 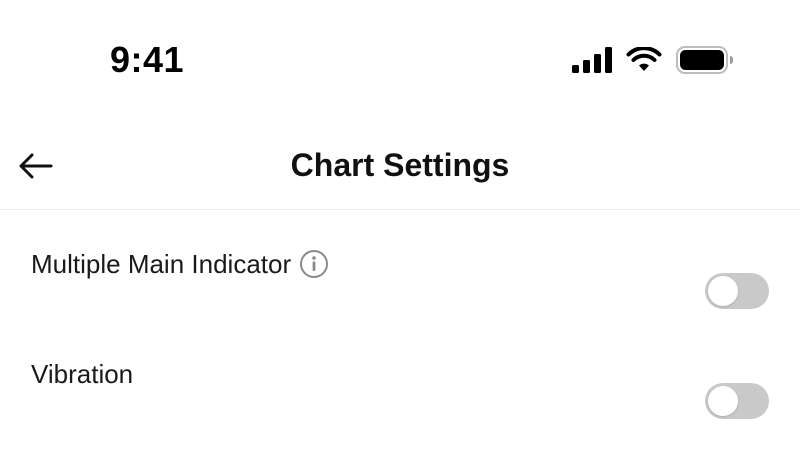 I want to click on setting-label-wrap: Vibration, so click(x=82, y=374).